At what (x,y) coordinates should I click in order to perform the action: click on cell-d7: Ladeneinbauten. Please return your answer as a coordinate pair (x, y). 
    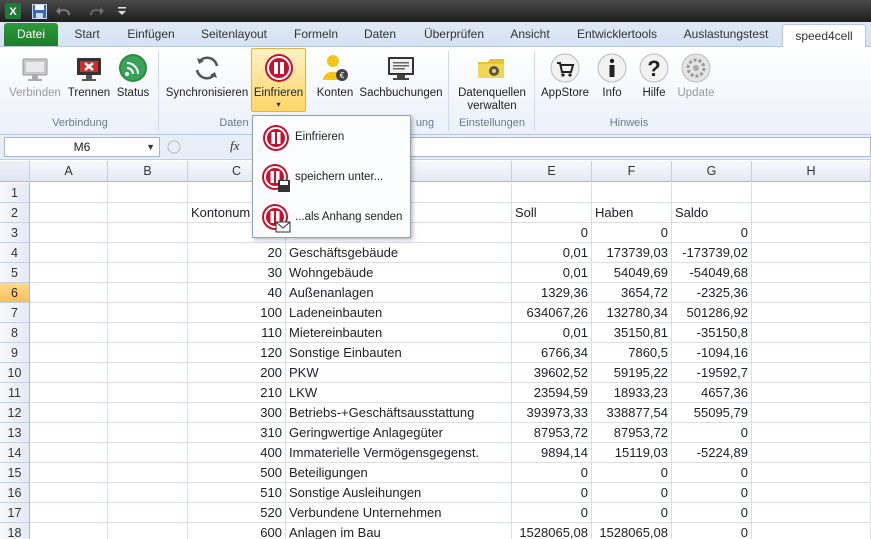
    Looking at the image, I should click on (399, 313).